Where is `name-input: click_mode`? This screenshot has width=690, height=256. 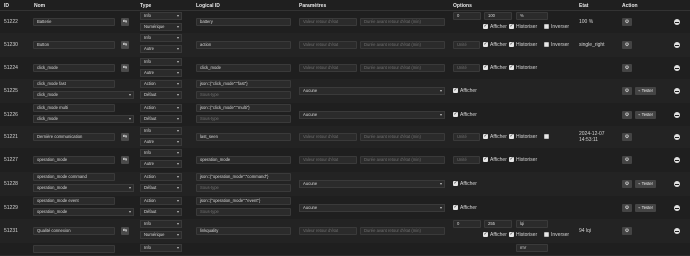 name-input: click_mode is located at coordinates (74, 68).